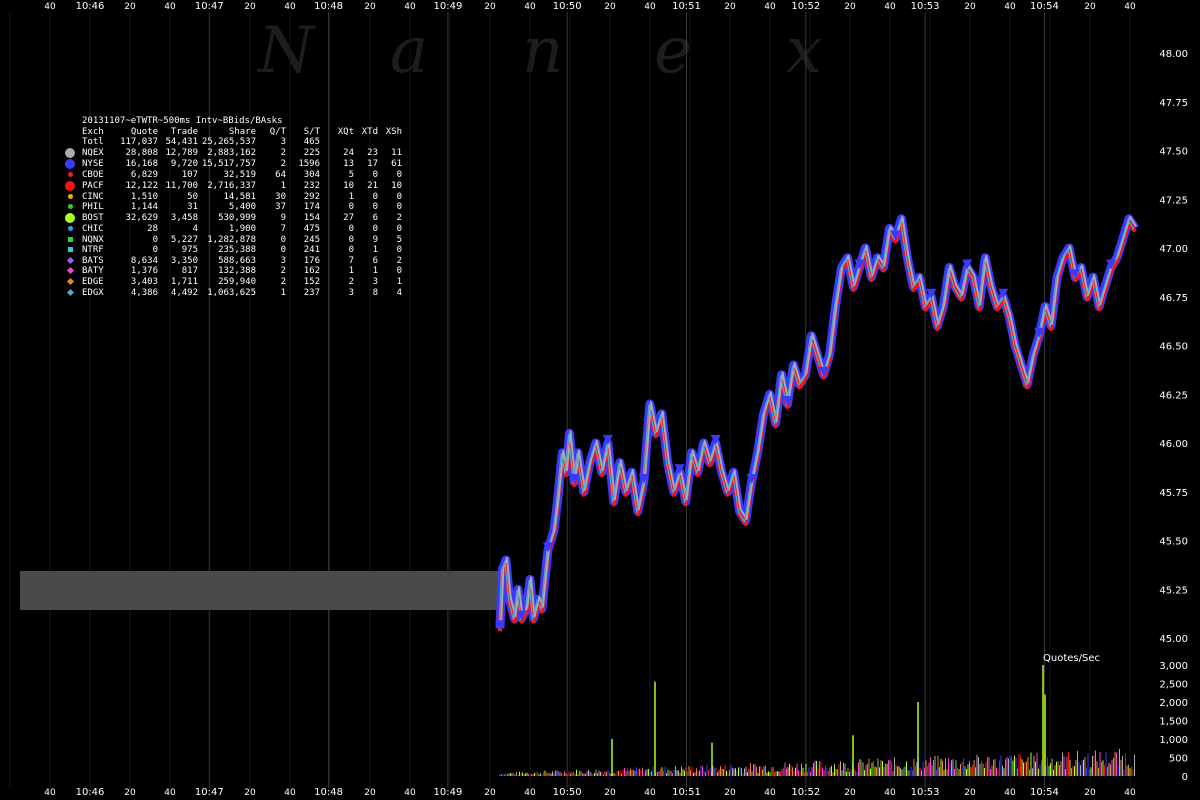 Image resolution: width=1200 pixels, height=800 pixels. Describe the element at coordinates (1173, 740) in the screenshot. I see `quotes-tick: 1,000` at that location.